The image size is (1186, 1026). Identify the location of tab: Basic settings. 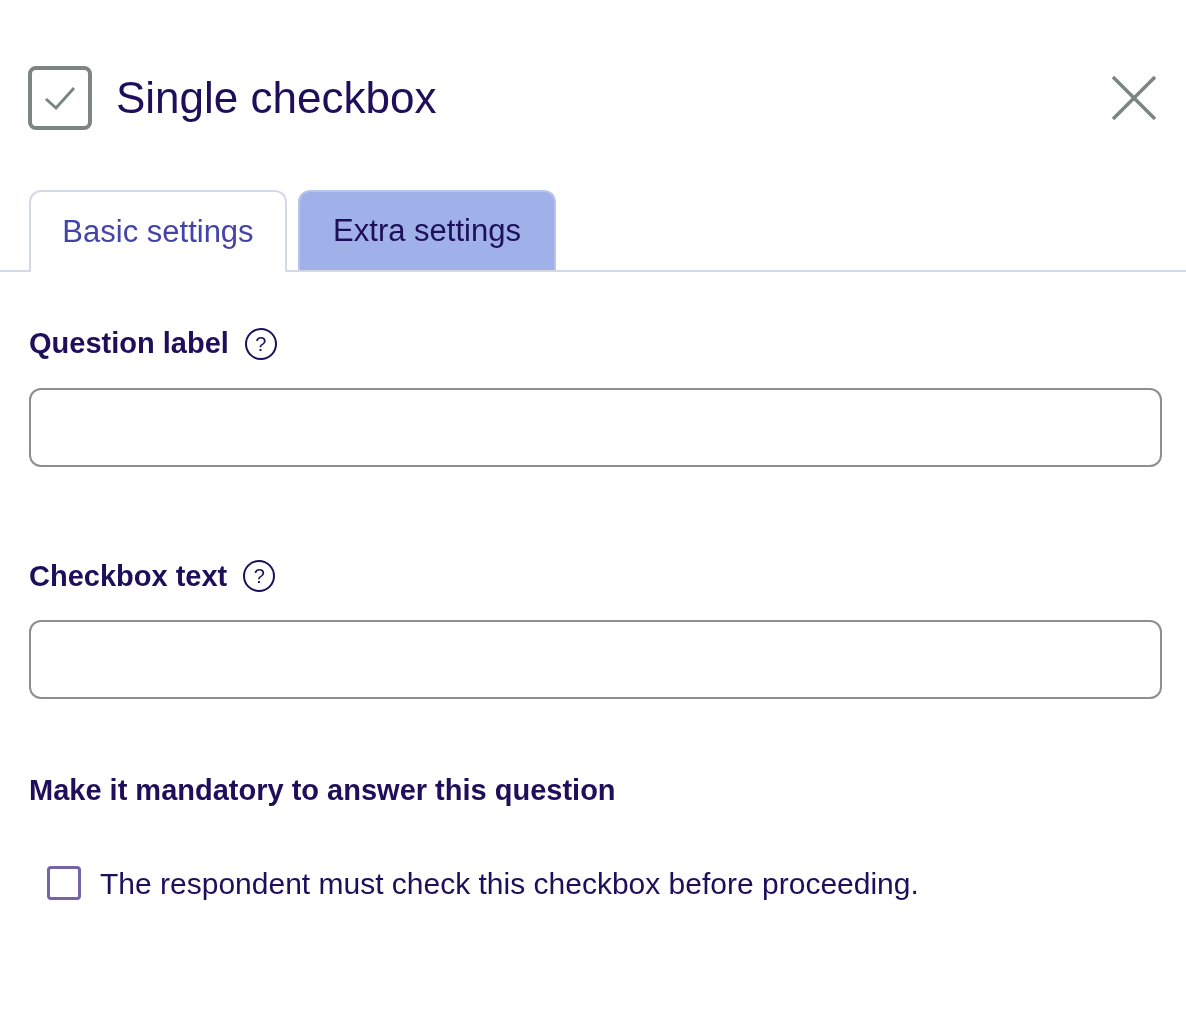
(158, 231).